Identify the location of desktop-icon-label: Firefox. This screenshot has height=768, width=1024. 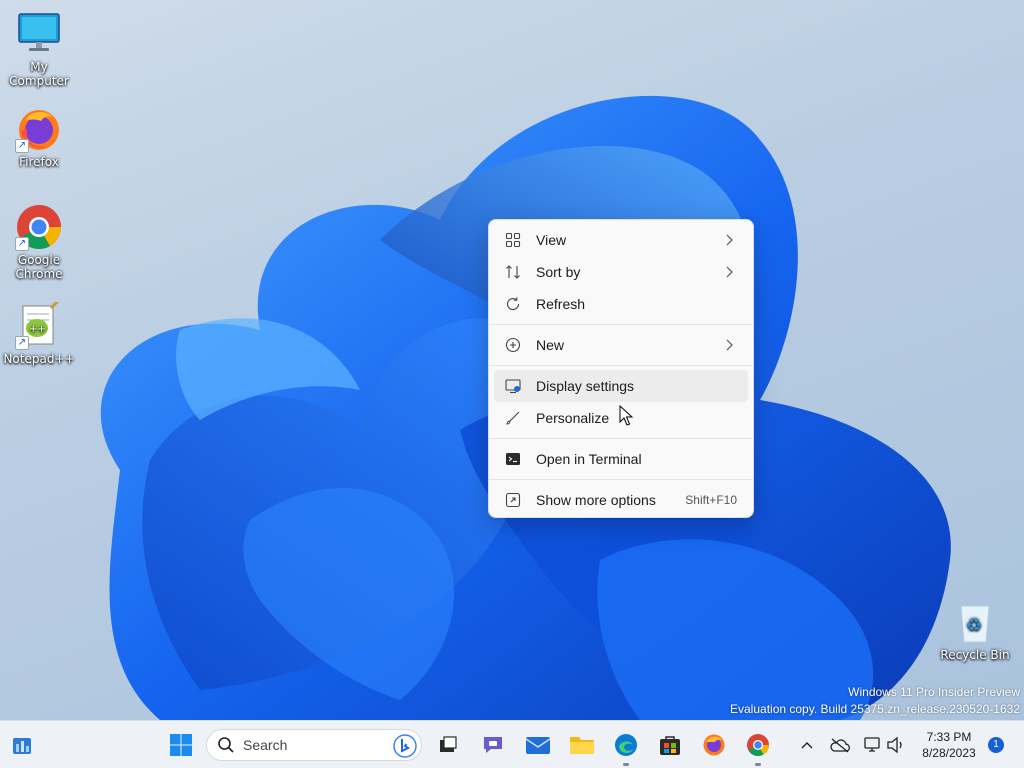
(39, 162).